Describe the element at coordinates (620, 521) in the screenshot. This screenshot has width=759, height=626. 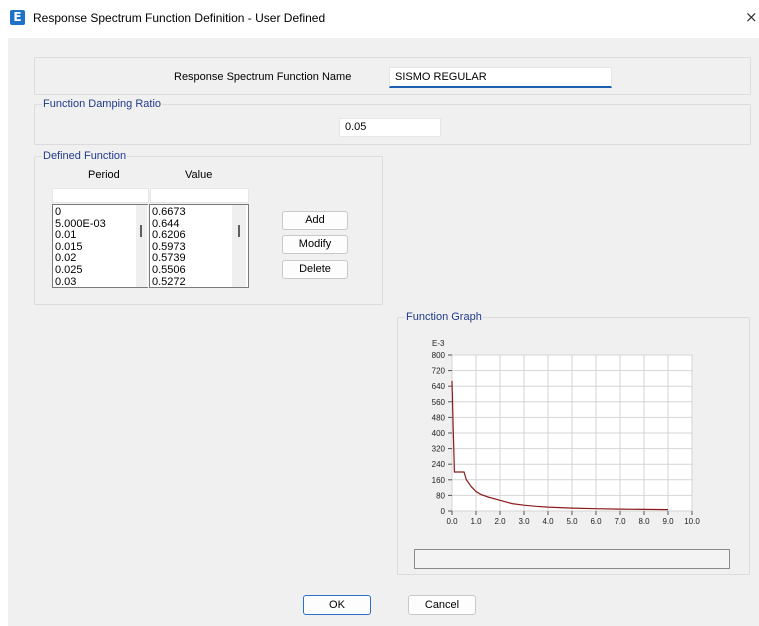
I see `x-tick-label: 7.0` at that location.